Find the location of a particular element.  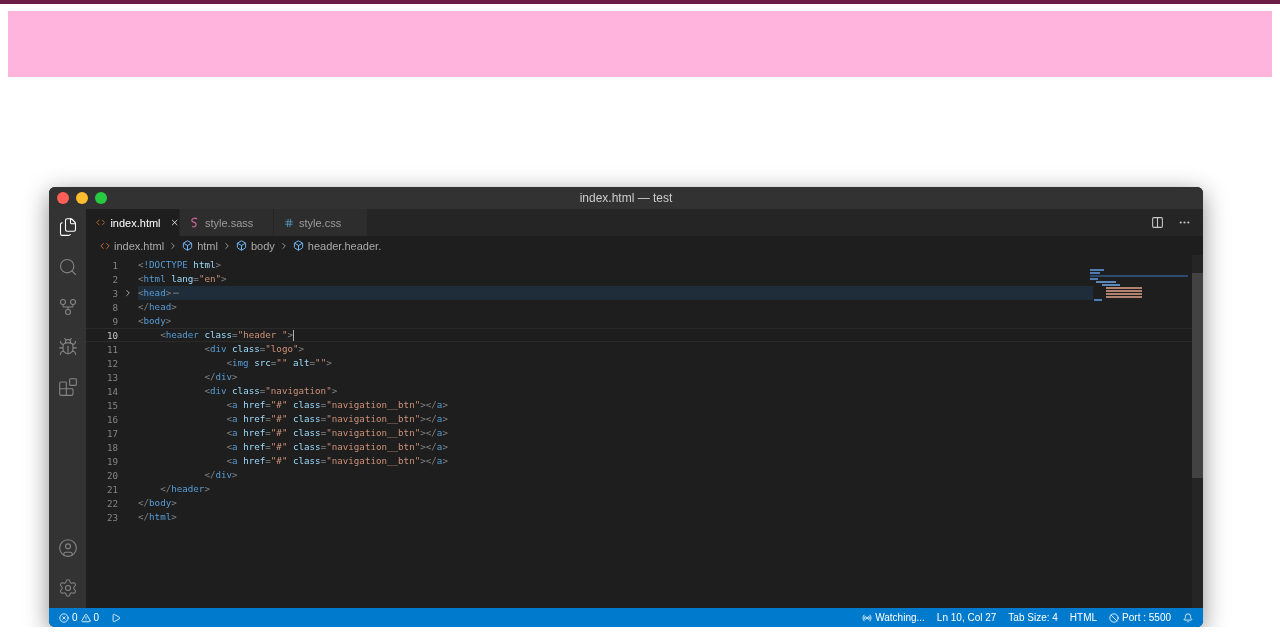

code-line: </html> is located at coordinates (157, 516).